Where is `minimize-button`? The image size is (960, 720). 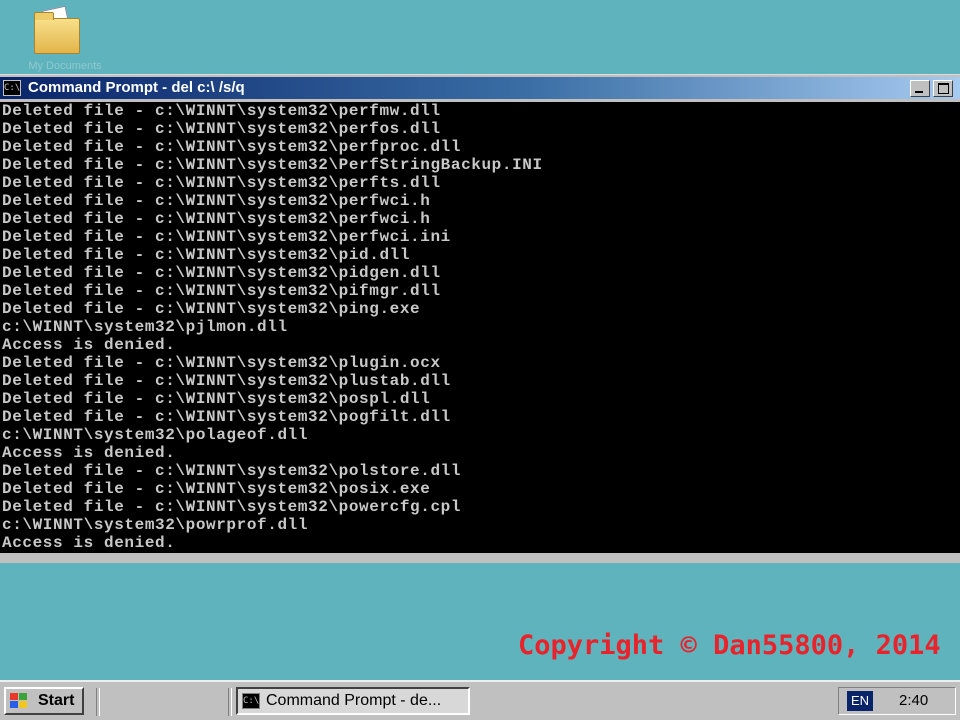 minimize-button is located at coordinates (920, 88).